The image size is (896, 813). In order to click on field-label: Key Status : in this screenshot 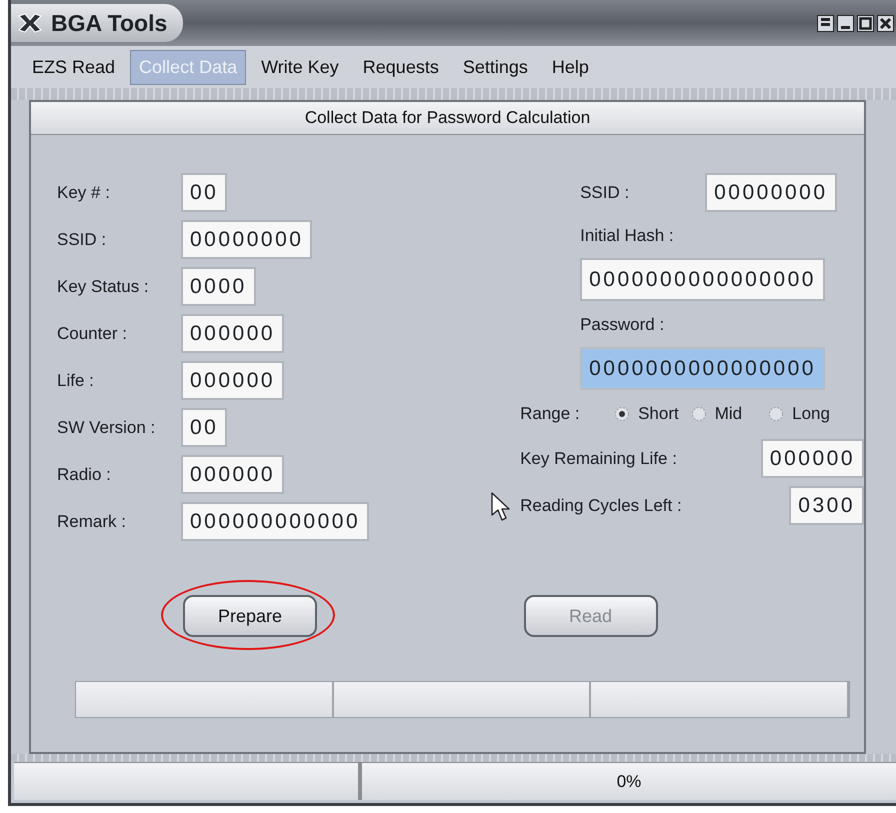, I will do `click(103, 286)`.